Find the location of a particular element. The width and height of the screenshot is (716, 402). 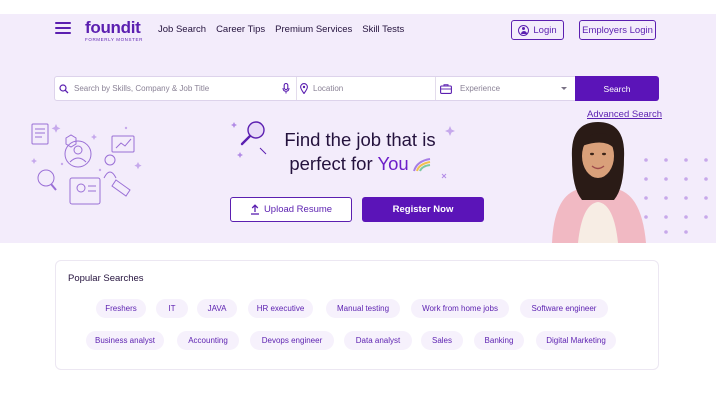

popular-searches-title: Popular Searches is located at coordinates (106, 278).